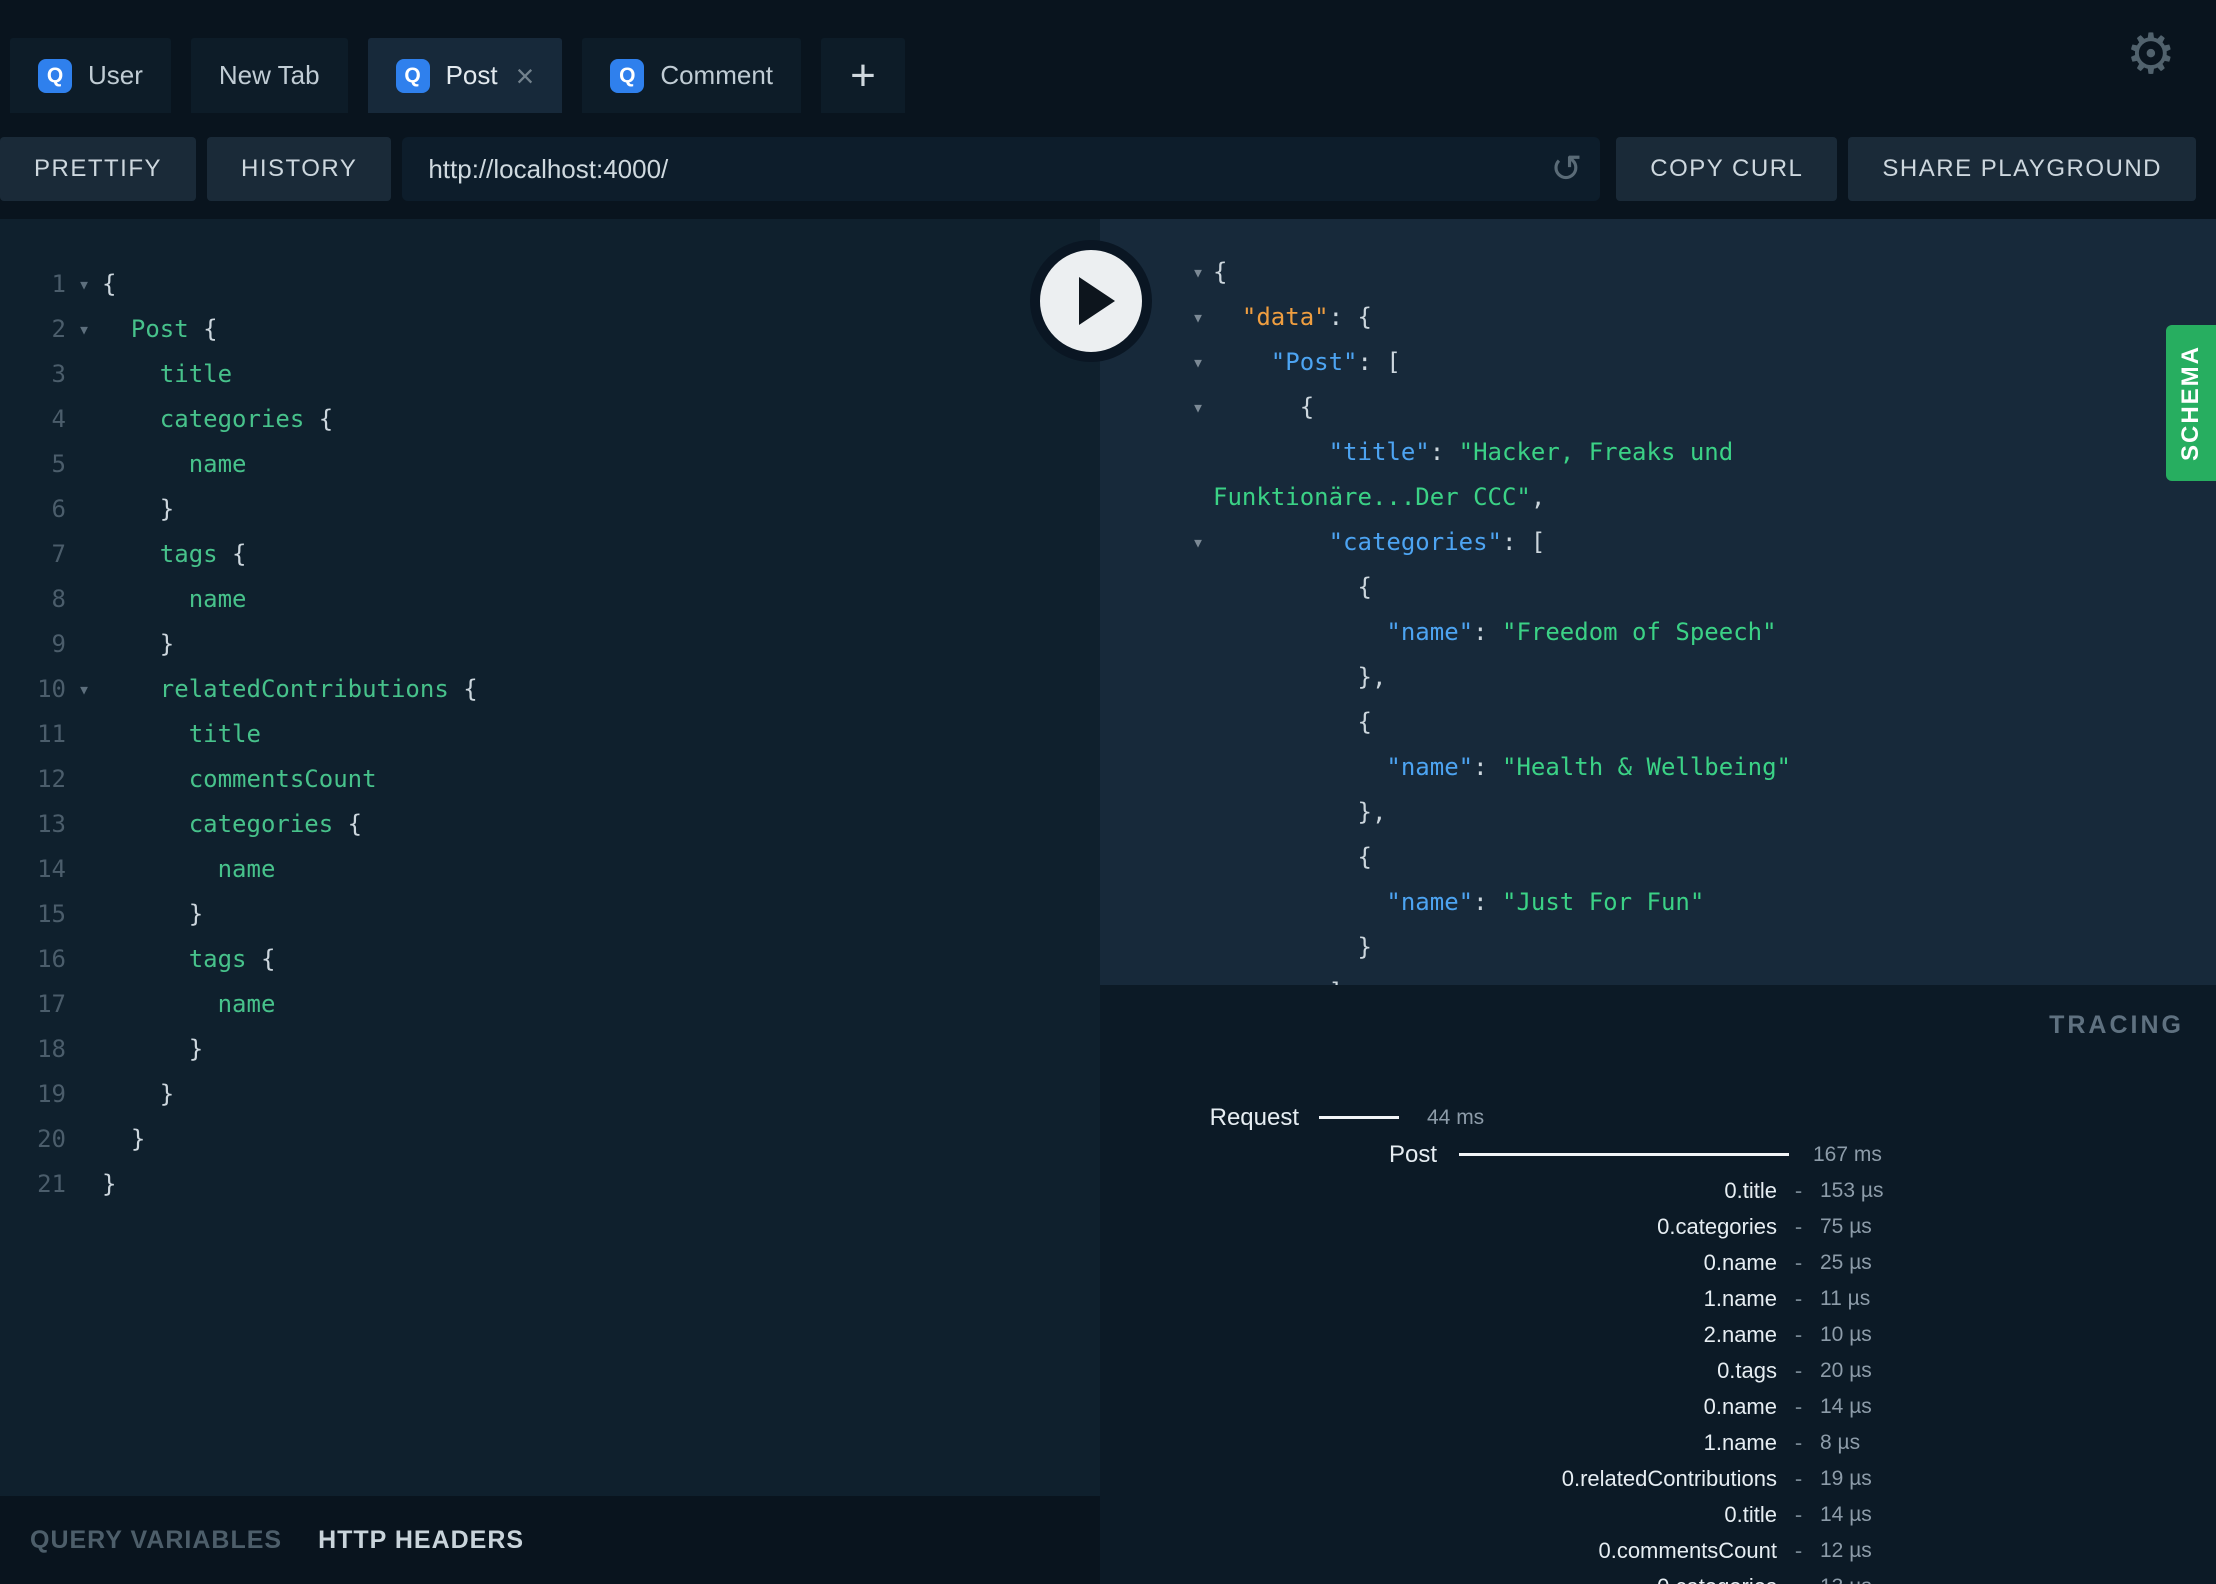 This screenshot has height=1584, width=2216. Describe the element at coordinates (1379, 362) in the screenshot. I see `code-token: : [` at that location.